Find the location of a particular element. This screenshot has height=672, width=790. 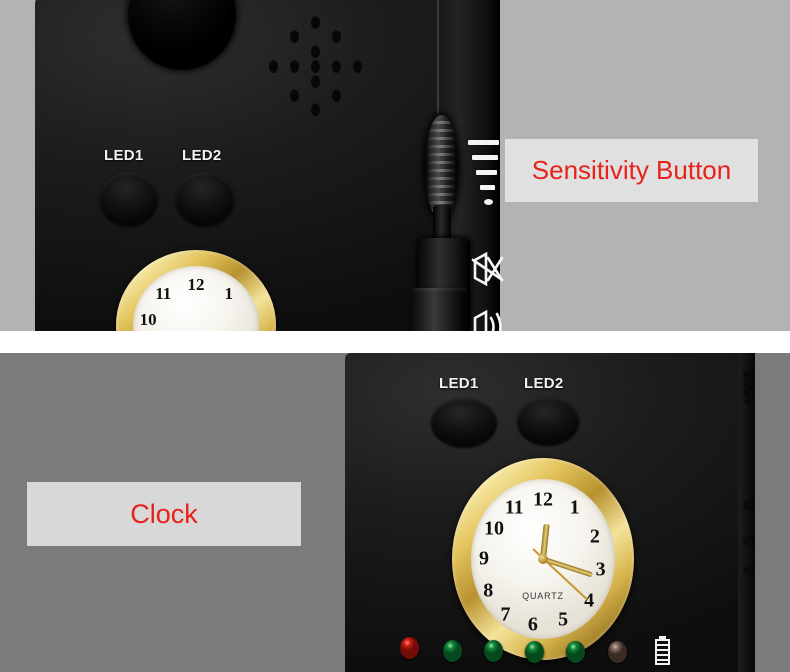

clock-numeral: 4 is located at coordinates (589, 600).